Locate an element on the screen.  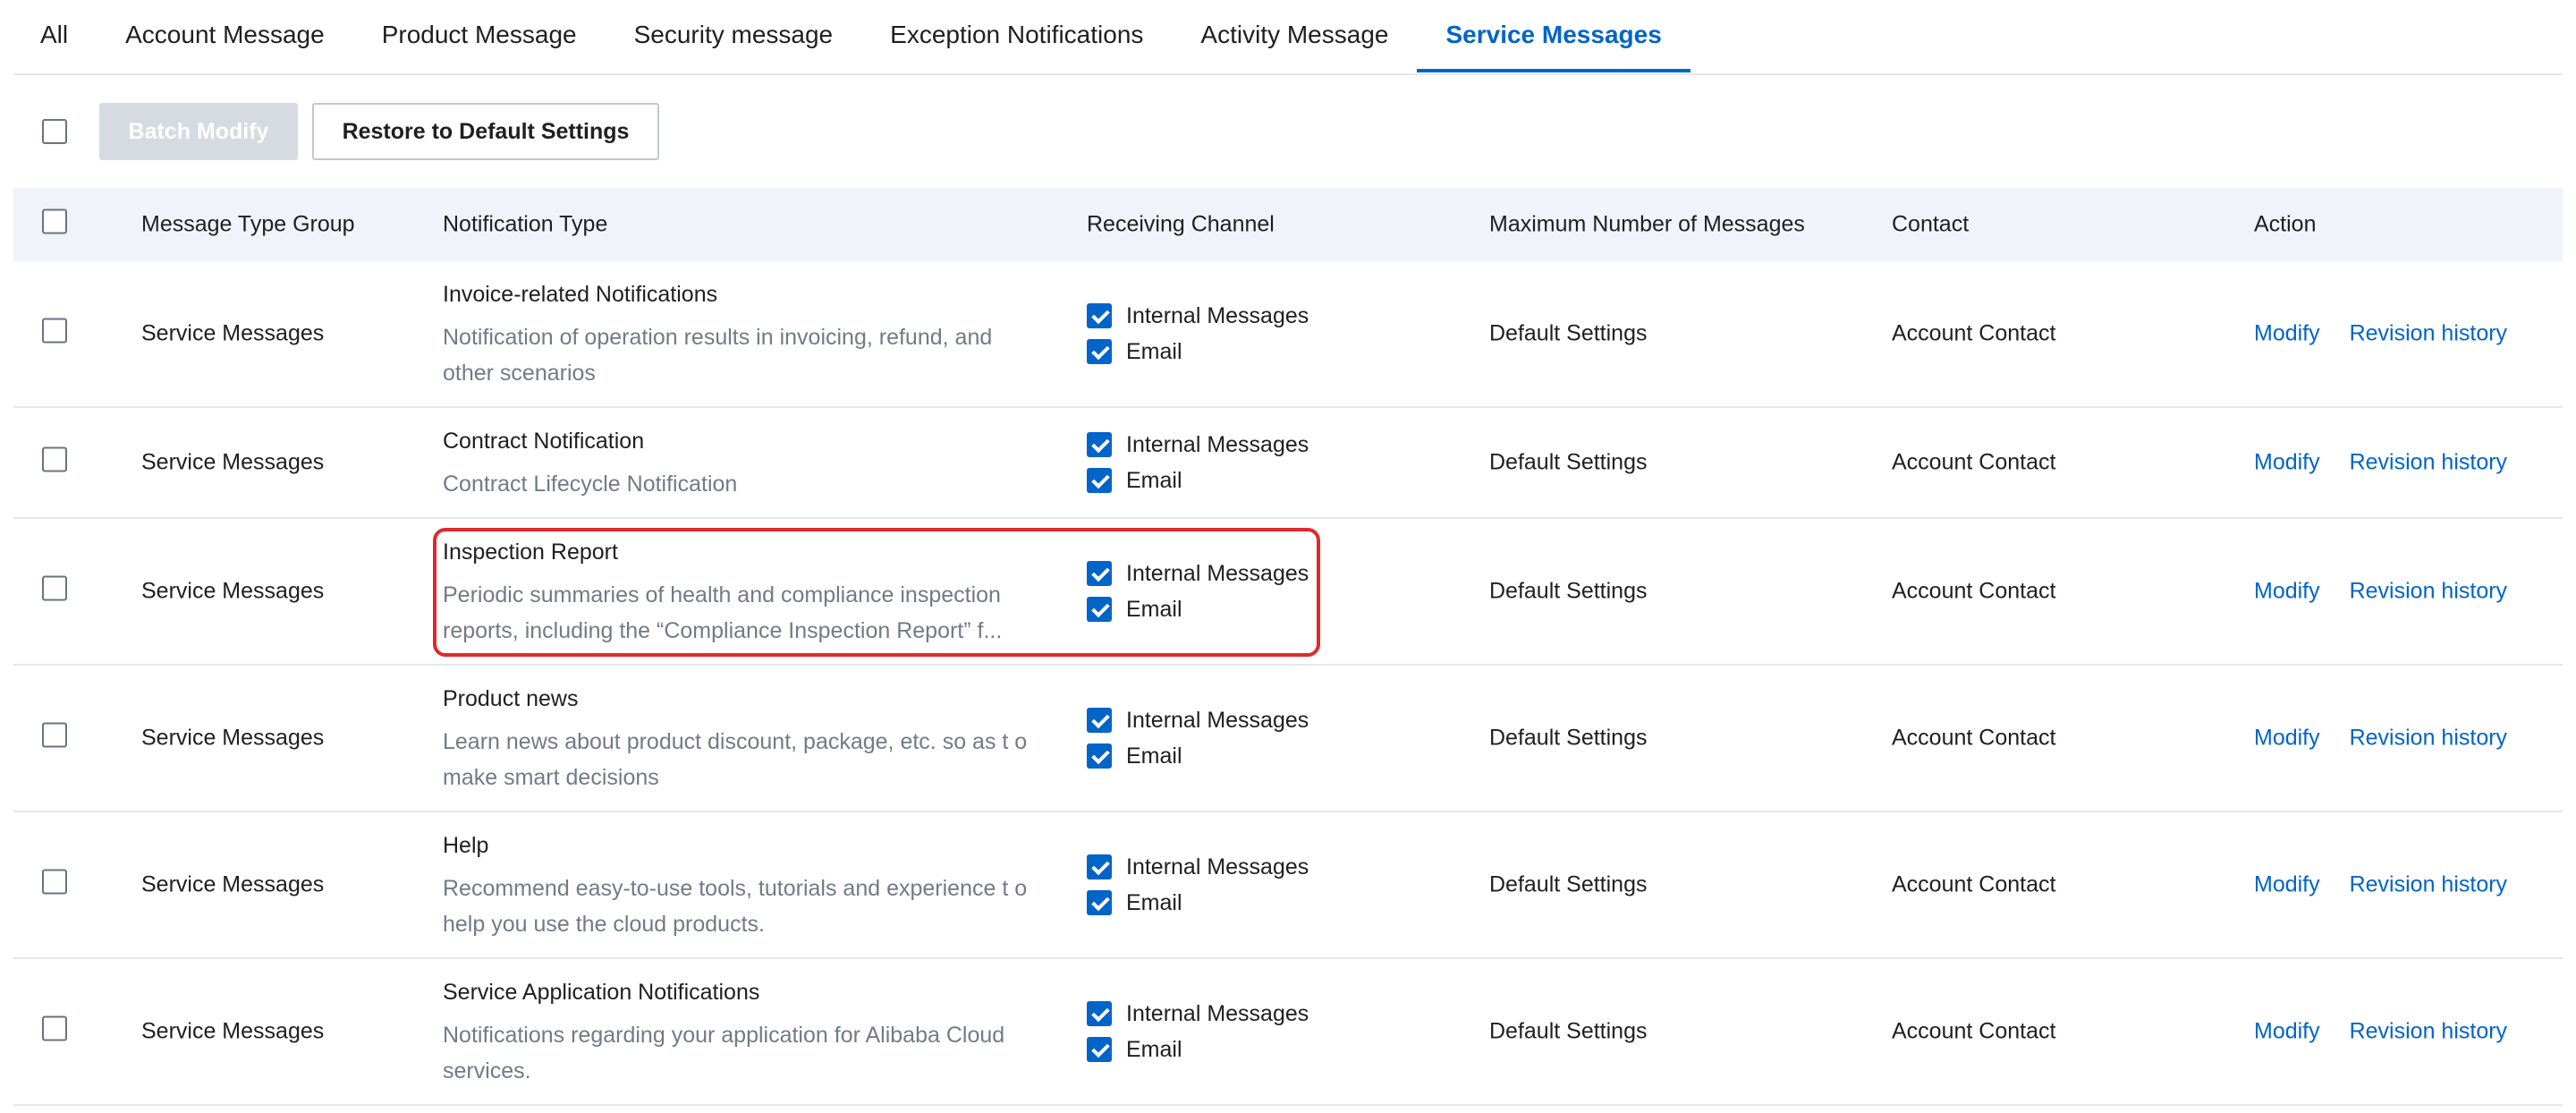
tab-all: All is located at coordinates (55, 35).